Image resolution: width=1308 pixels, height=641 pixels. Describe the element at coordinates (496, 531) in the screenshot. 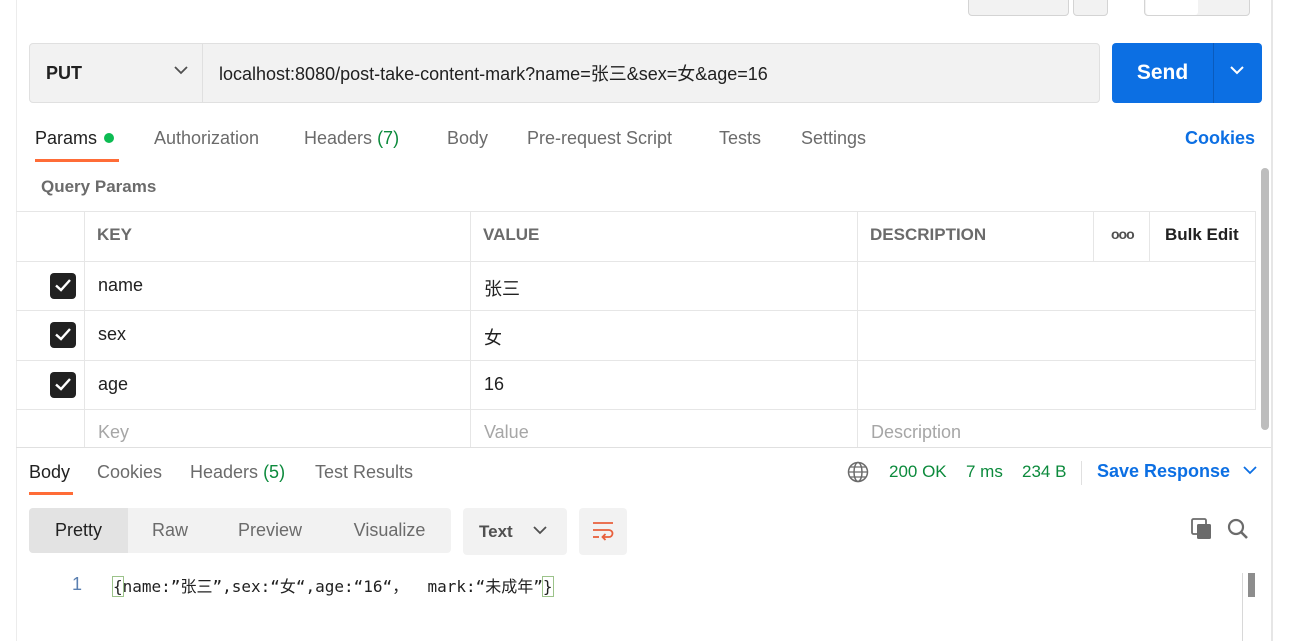

I see `format-label: Text` at that location.